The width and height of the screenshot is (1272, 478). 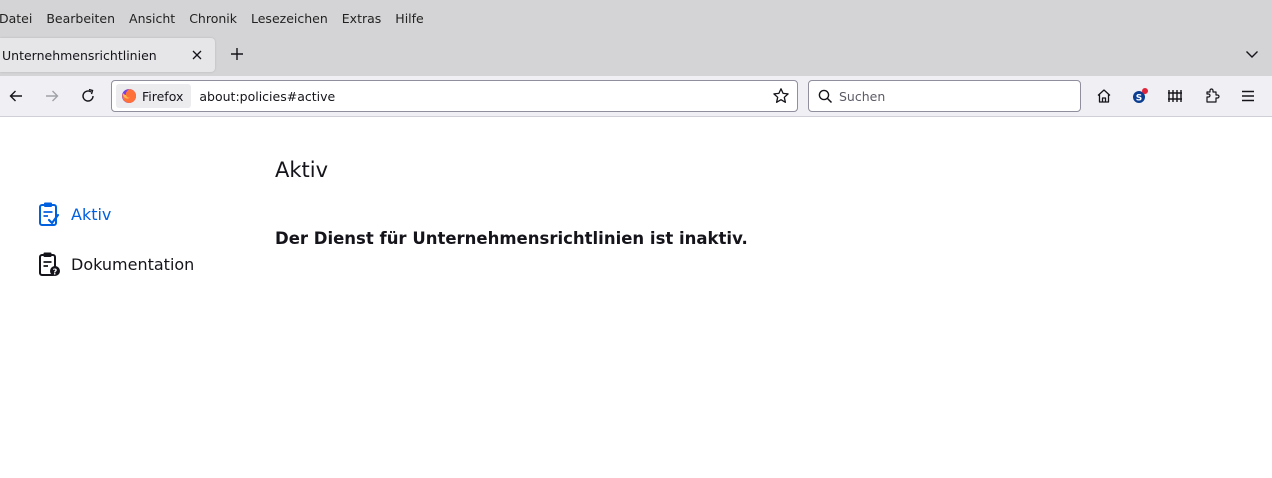 I want to click on url-bar: Firefox about:policies#active, so click(x=454, y=96).